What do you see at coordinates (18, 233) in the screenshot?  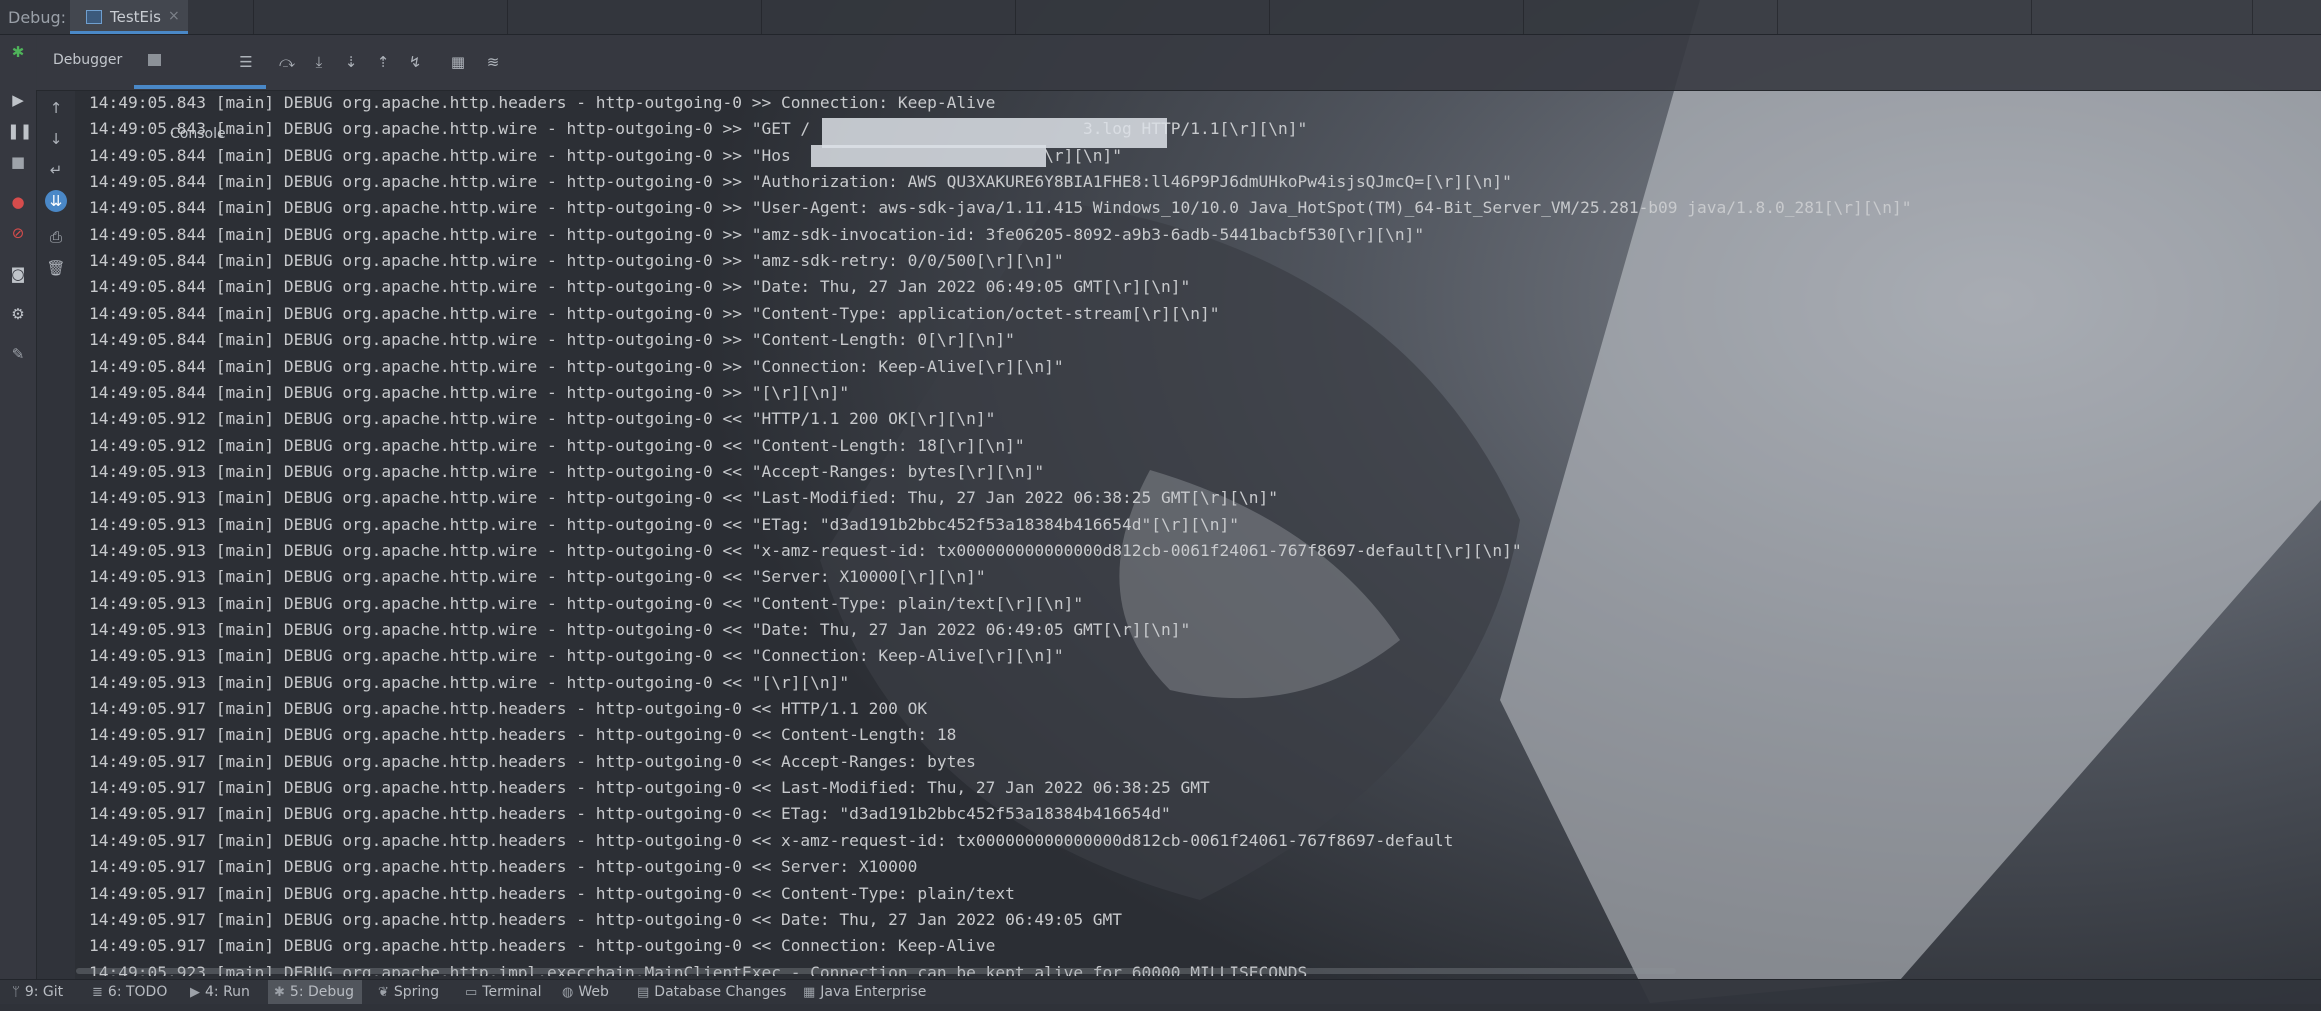 I see `mute-breakpoints-icon: ⊘` at bounding box center [18, 233].